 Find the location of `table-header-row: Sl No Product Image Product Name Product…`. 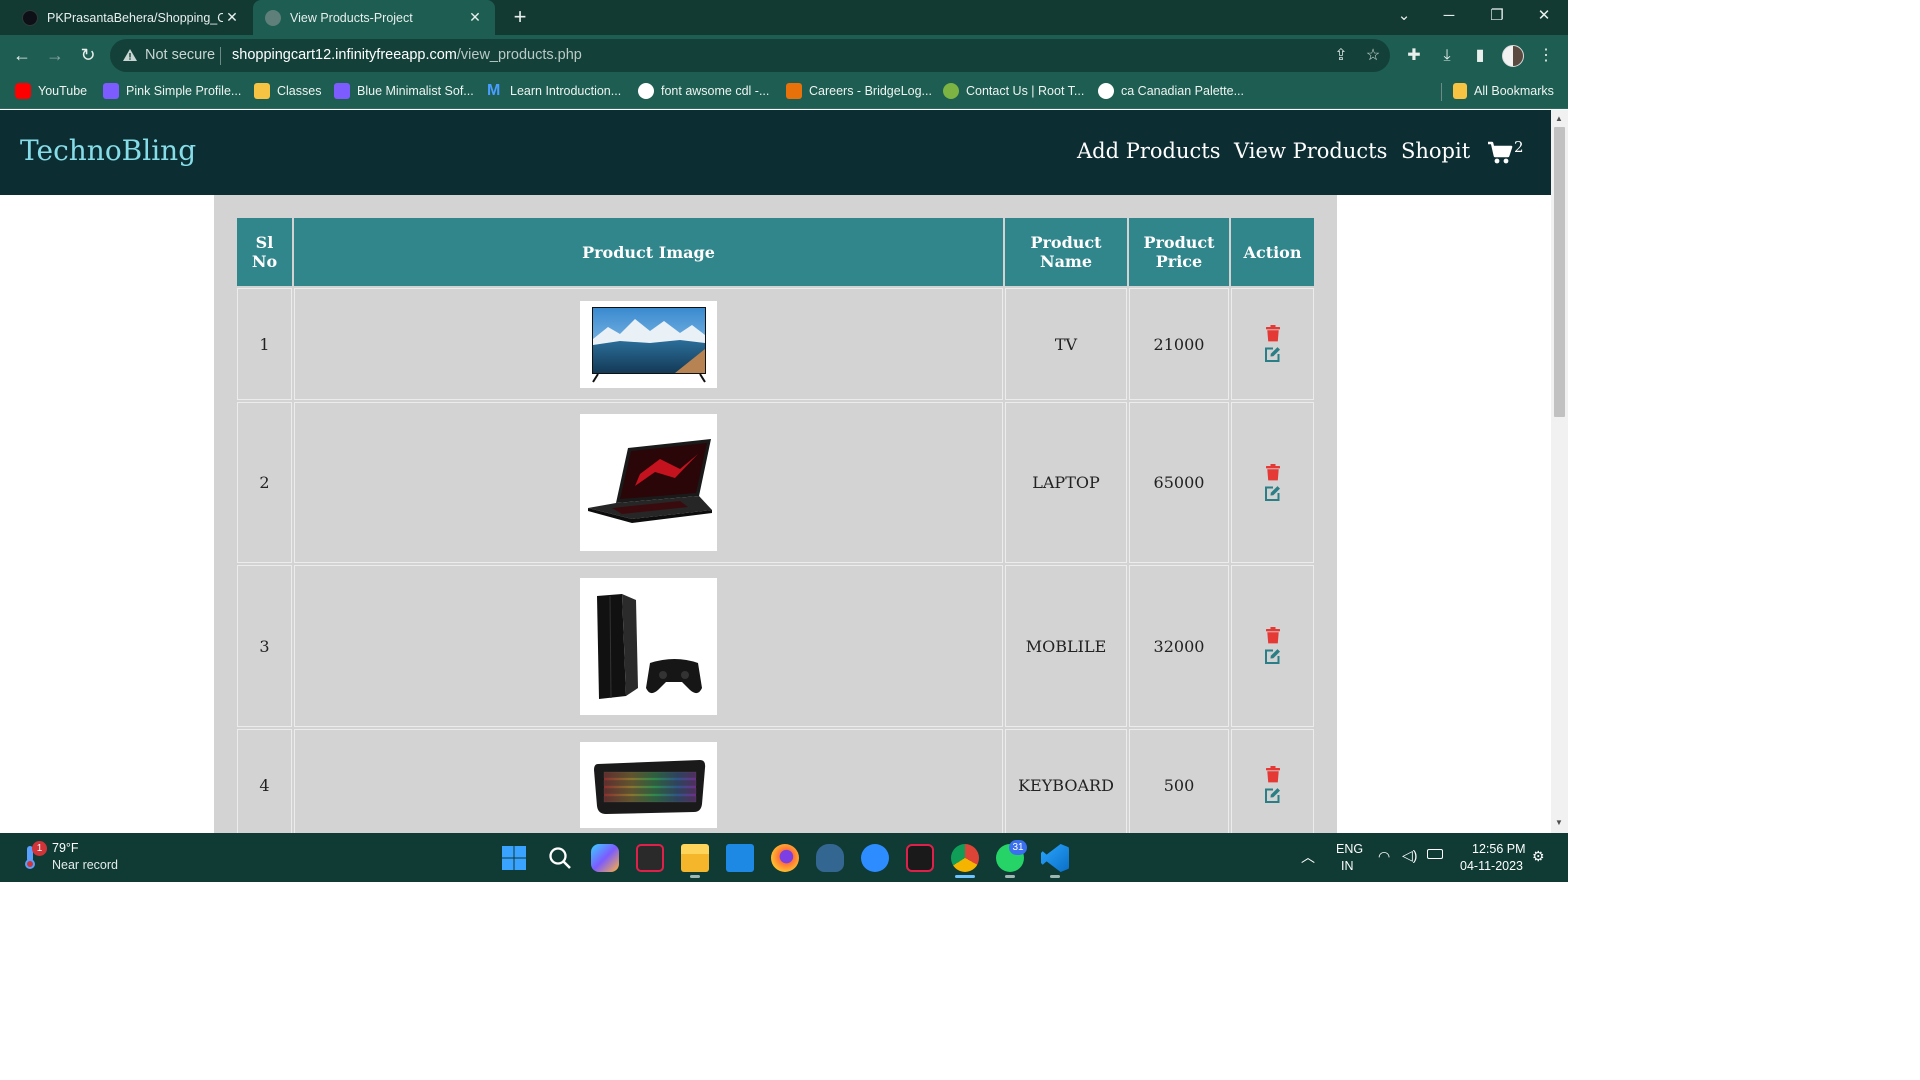

table-header-row: Sl No Product Image Product Name Product… is located at coordinates (775, 252).